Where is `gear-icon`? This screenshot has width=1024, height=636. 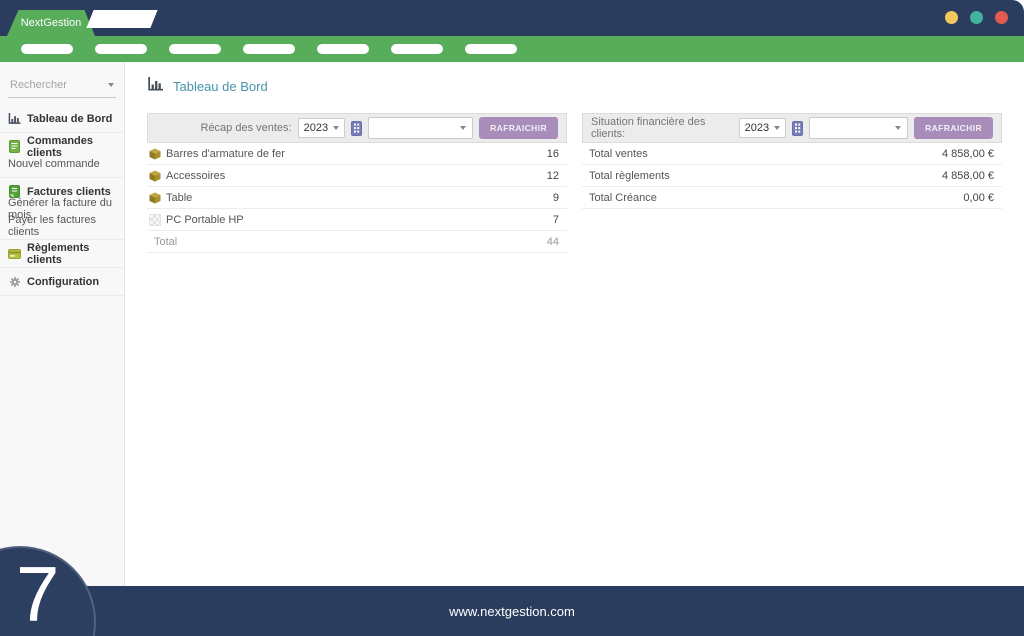
gear-icon is located at coordinates (14, 282).